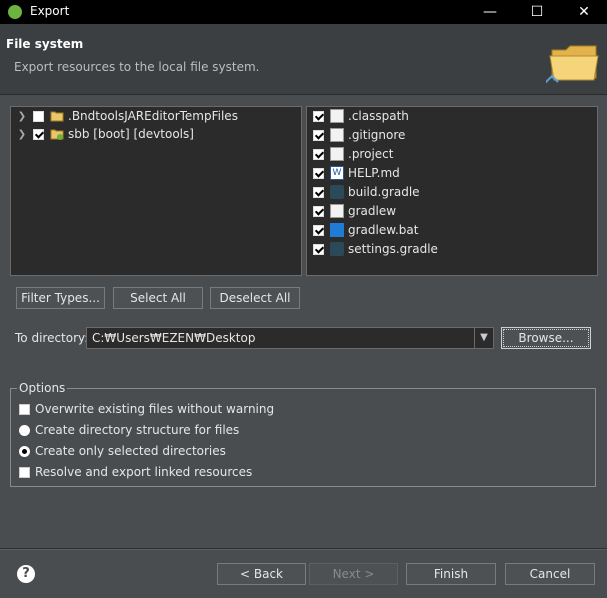 This screenshot has height=598, width=607. What do you see at coordinates (374, 173) in the screenshot?
I see `file-label: HELP.md` at bounding box center [374, 173].